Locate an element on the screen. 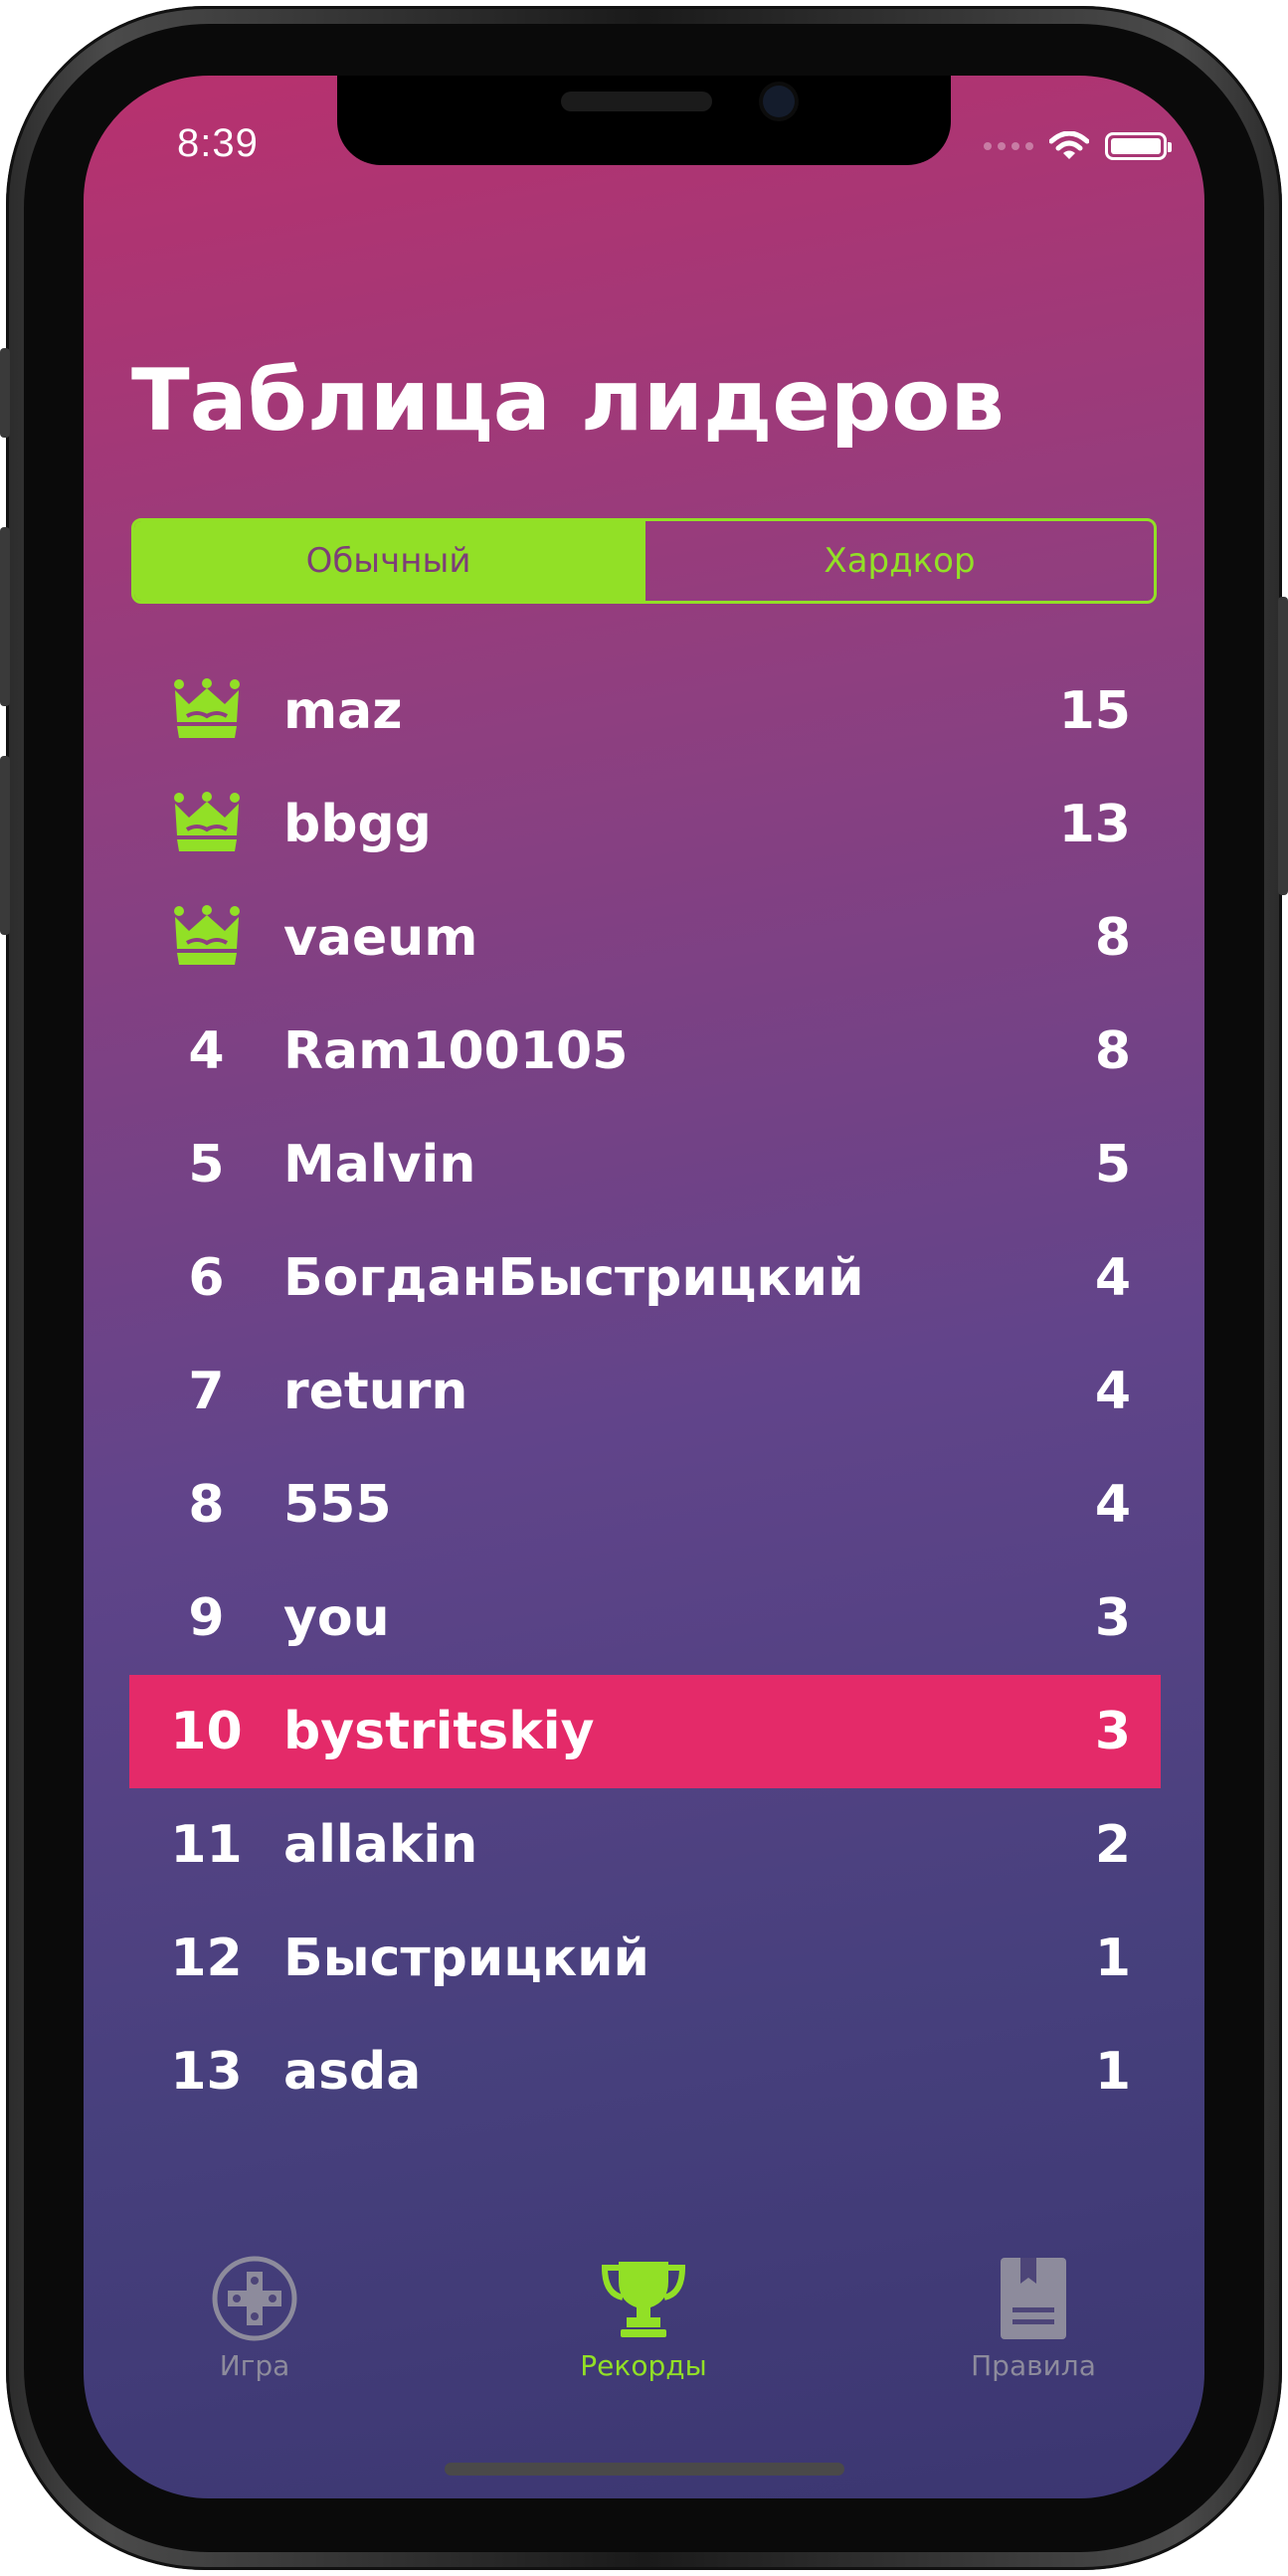  segment-hardcore: Хардкор is located at coordinates (898, 561).